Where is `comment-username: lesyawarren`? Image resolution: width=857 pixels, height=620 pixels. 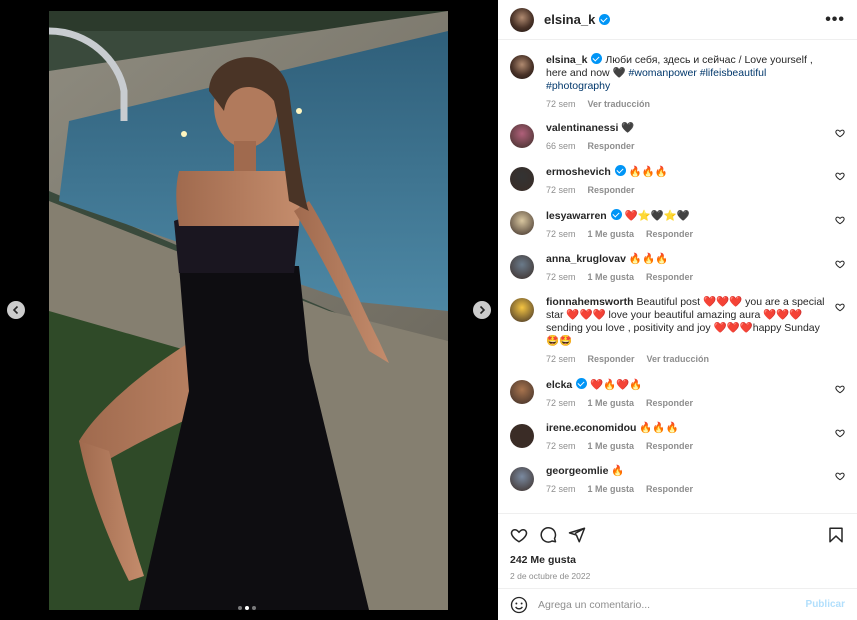 comment-username: lesyawarren is located at coordinates (576, 216).